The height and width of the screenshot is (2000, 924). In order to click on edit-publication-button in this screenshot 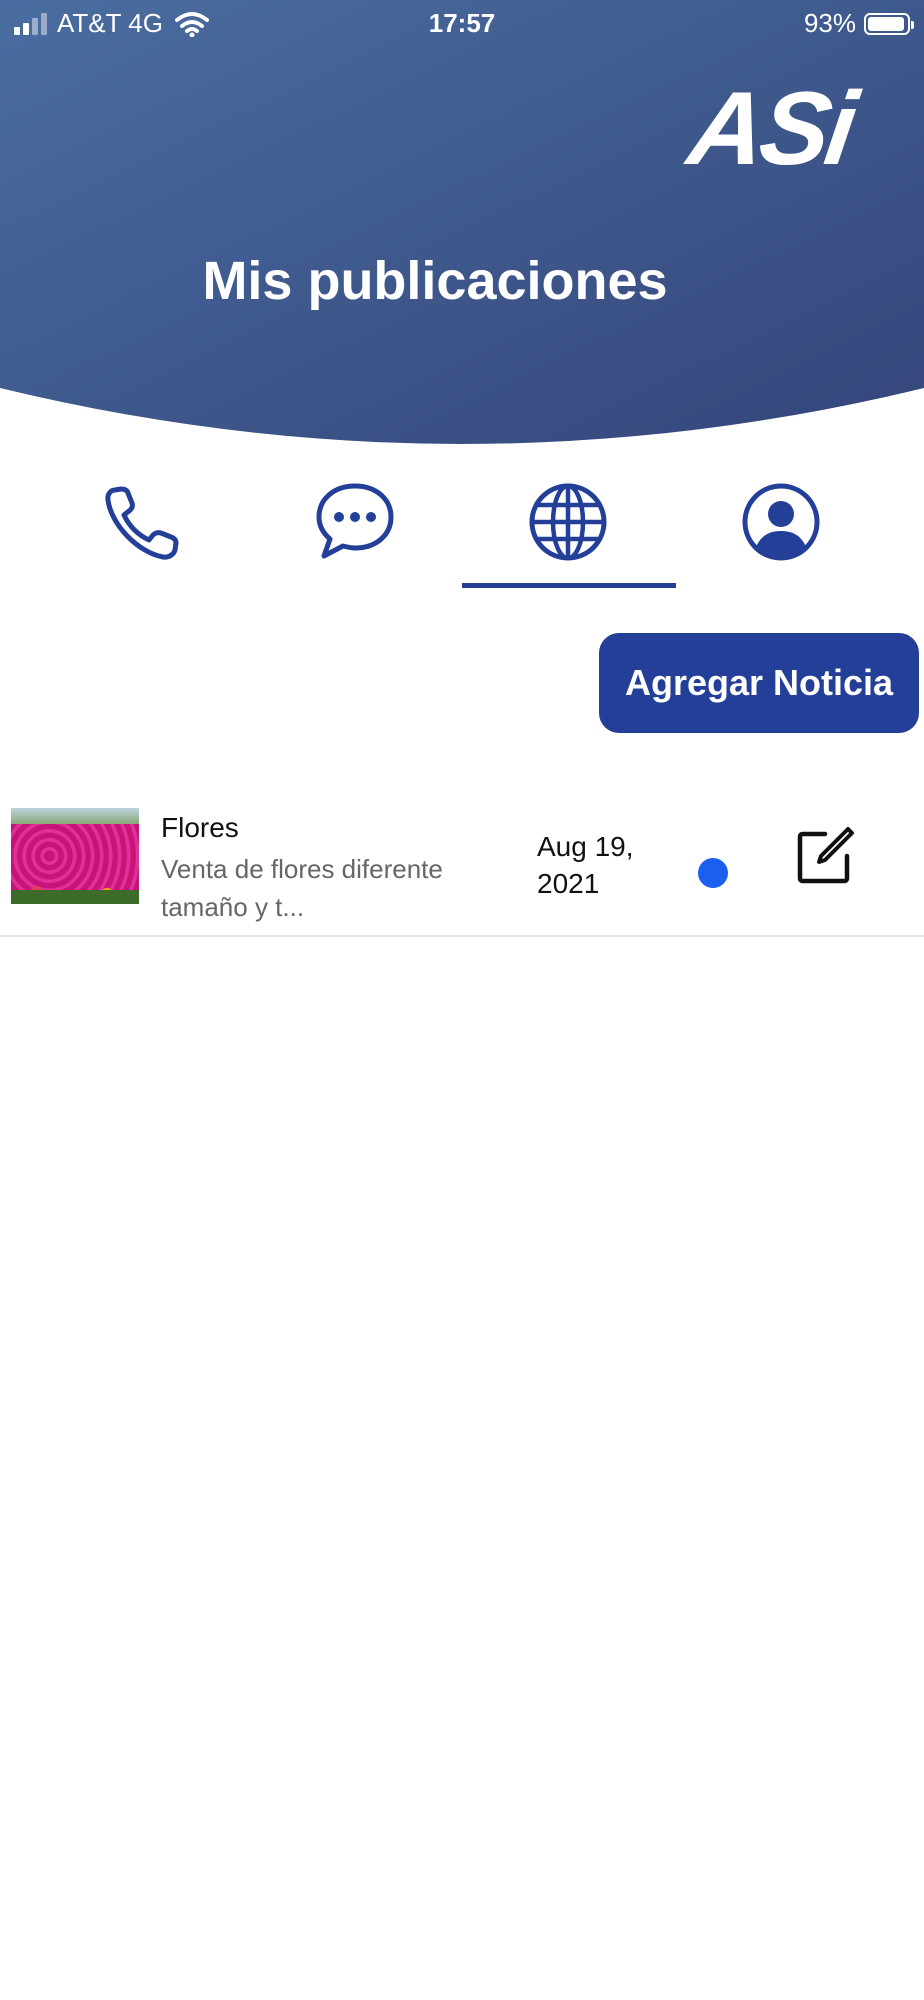, I will do `click(825, 856)`.